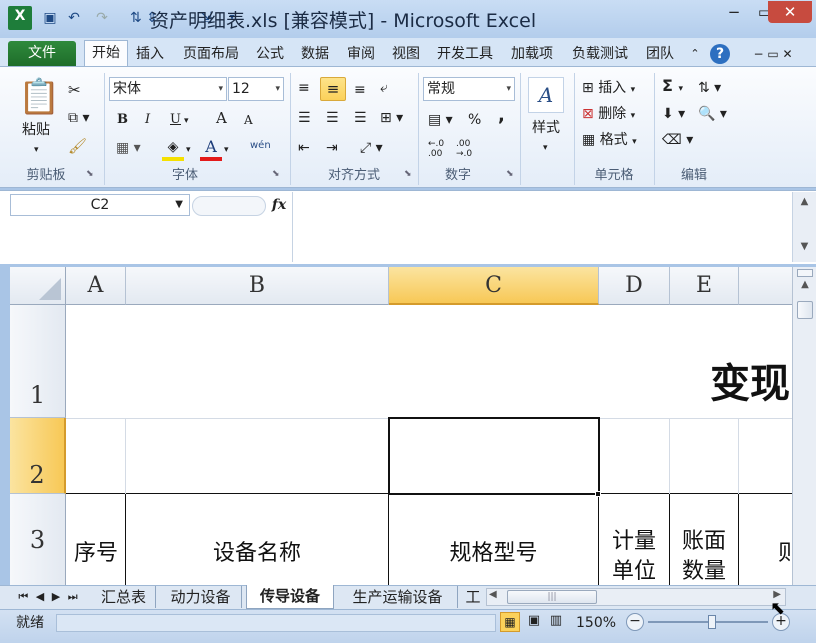  What do you see at coordinates (96, 286) in the screenshot?
I see `column-header-a: A` at bounding box center [96, 286].